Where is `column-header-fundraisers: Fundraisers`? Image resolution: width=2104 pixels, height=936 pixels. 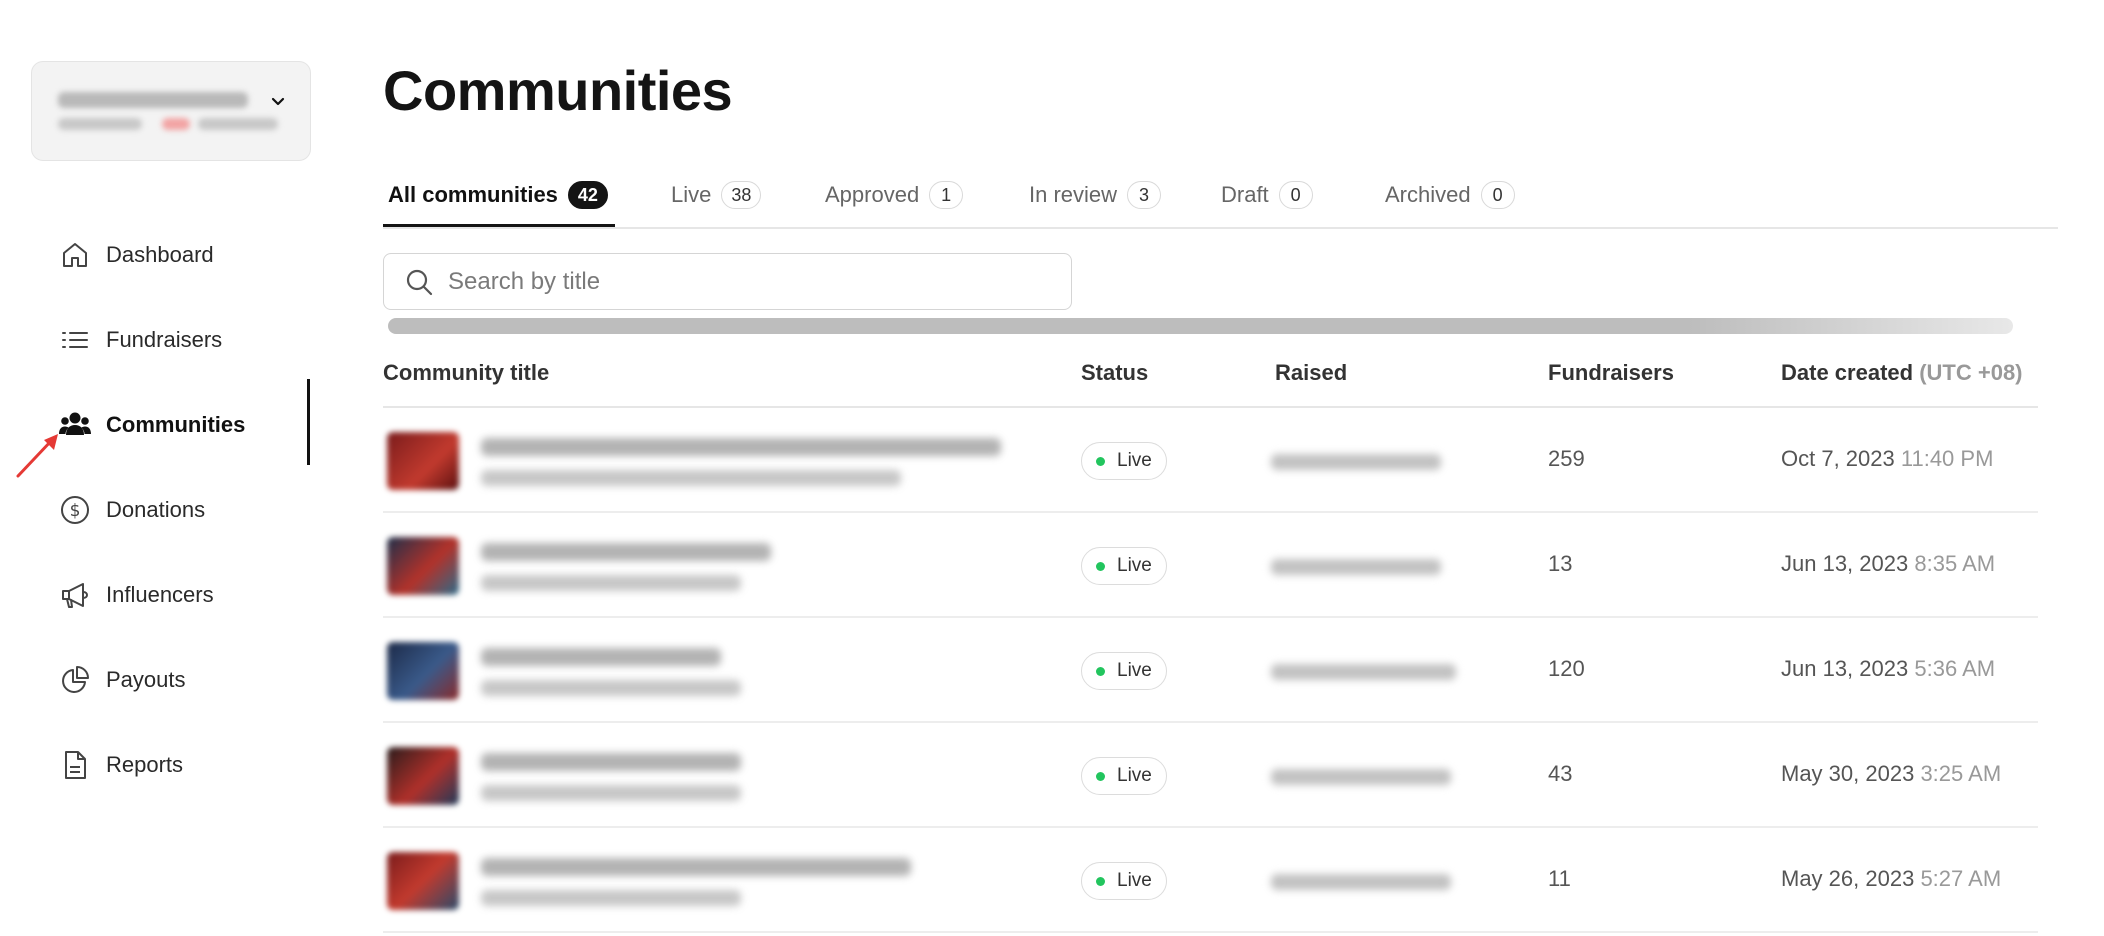 column-header-fundraisers: Fundraisers is located at coordinates (1611, 373).